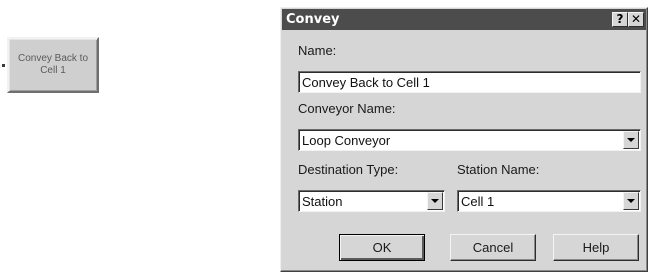 Image resolution: width=650 pixels, height=274 pixels. What do you see at coordinates (347, 108) in the screenshot?
I see `conveyor-name-label: Conveyor Name:` at bounding box center [347, 108].